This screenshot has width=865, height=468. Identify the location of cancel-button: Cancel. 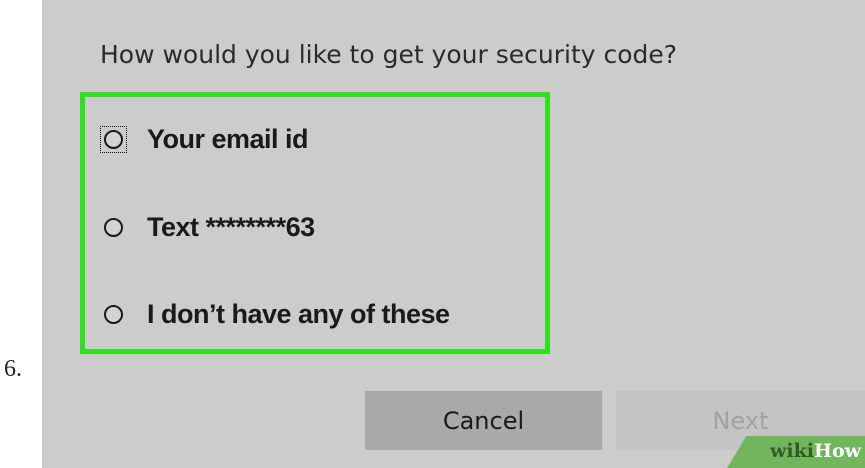
(483, 420).